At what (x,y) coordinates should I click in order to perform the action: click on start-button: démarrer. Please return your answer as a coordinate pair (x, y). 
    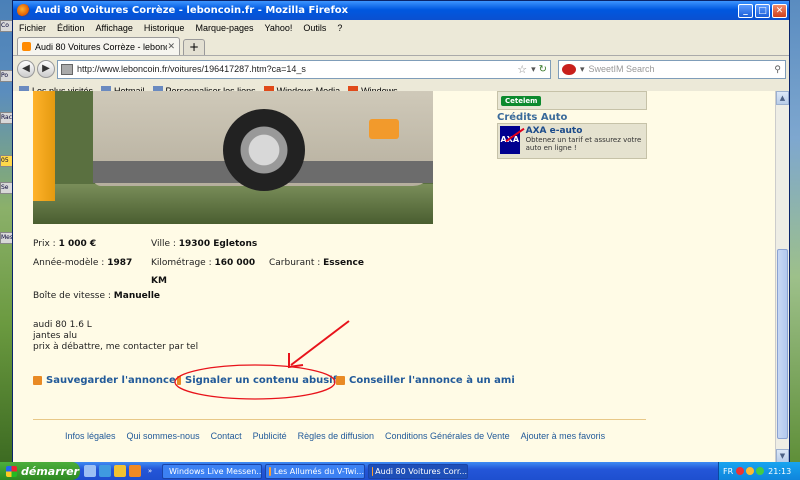
    Looking at the image, I should click on (40, 471).